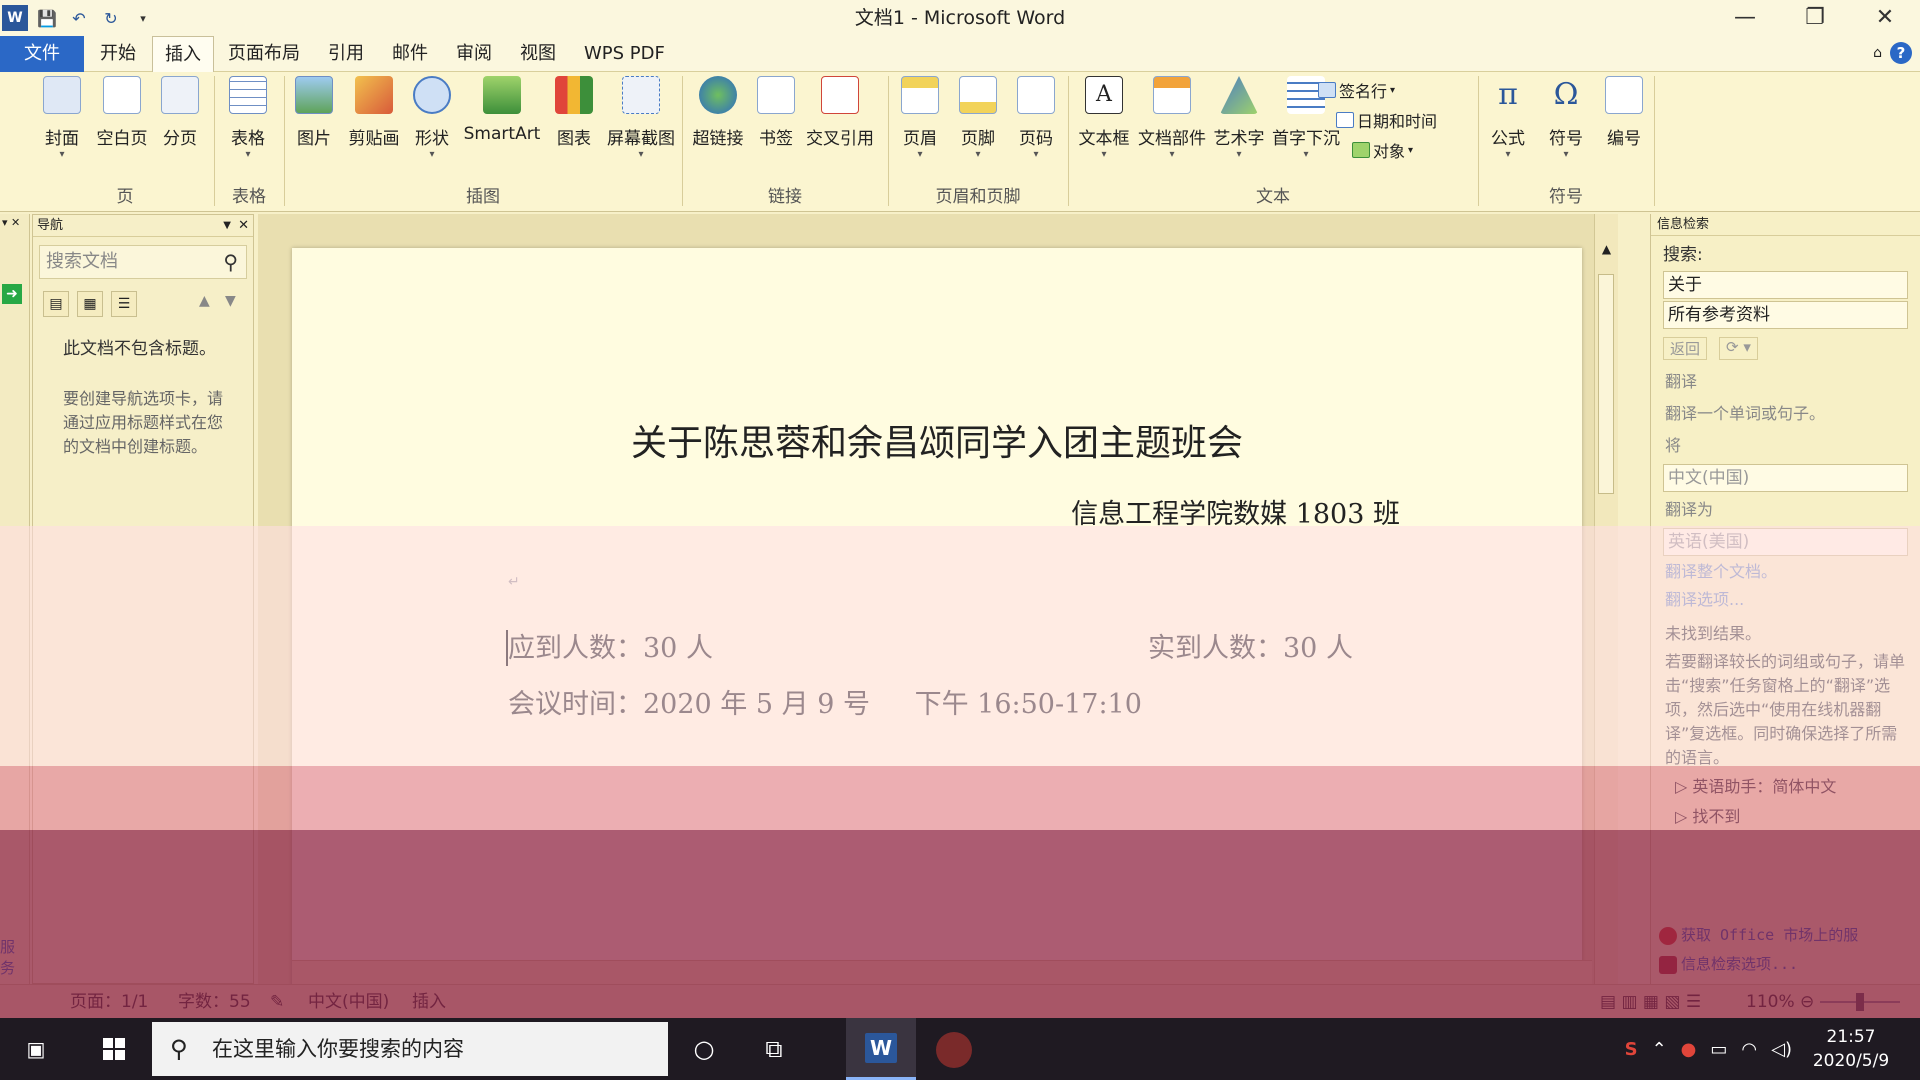 This screenshot has width=1920, height=1080. I want to click on numbering-button: 编号, so click(1624, 112).